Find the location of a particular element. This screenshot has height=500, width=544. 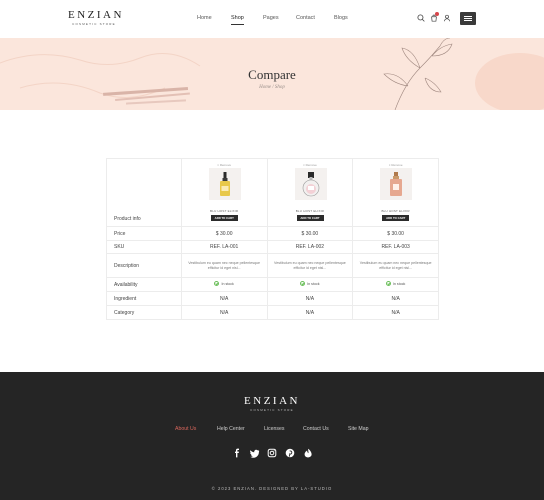

nav-item-pages: Pages is located at coordinates (271, 18).